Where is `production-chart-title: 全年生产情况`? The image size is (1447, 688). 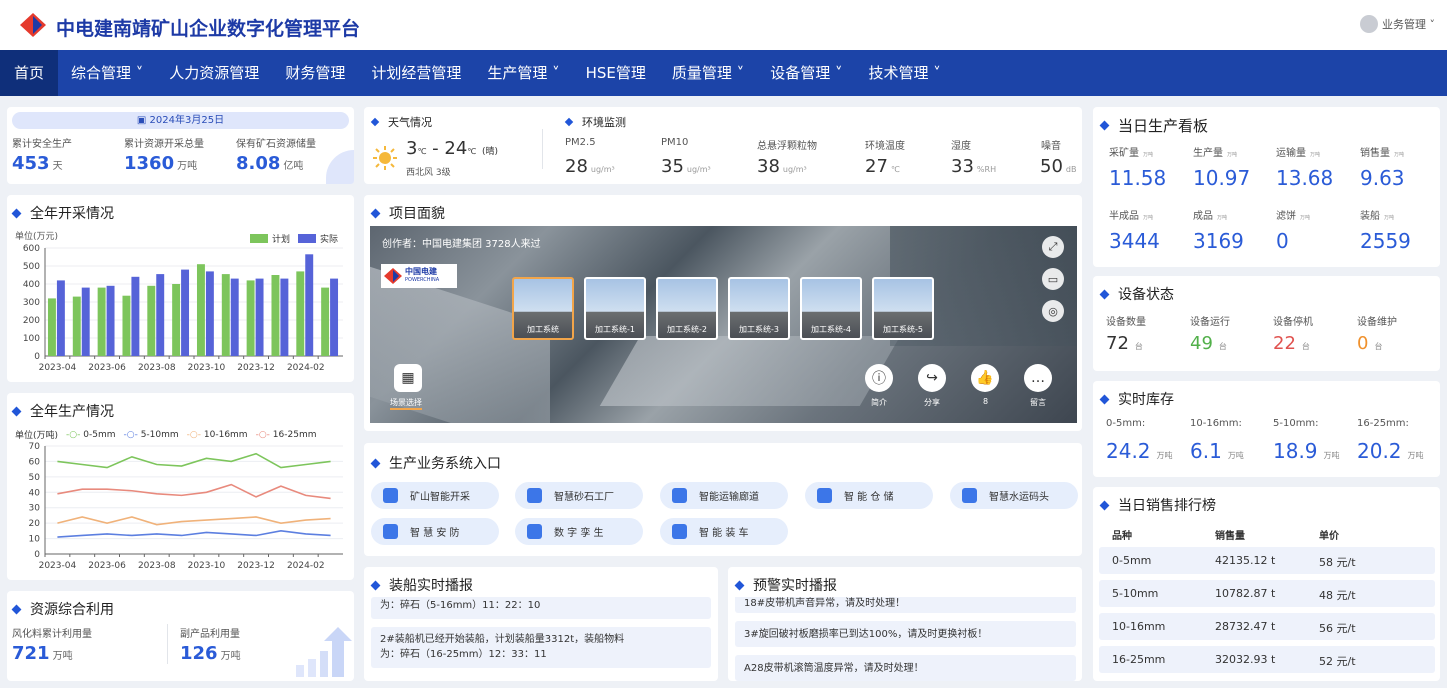
production-chart-title: 全年生产情况 is located at coordinates (62, 411).